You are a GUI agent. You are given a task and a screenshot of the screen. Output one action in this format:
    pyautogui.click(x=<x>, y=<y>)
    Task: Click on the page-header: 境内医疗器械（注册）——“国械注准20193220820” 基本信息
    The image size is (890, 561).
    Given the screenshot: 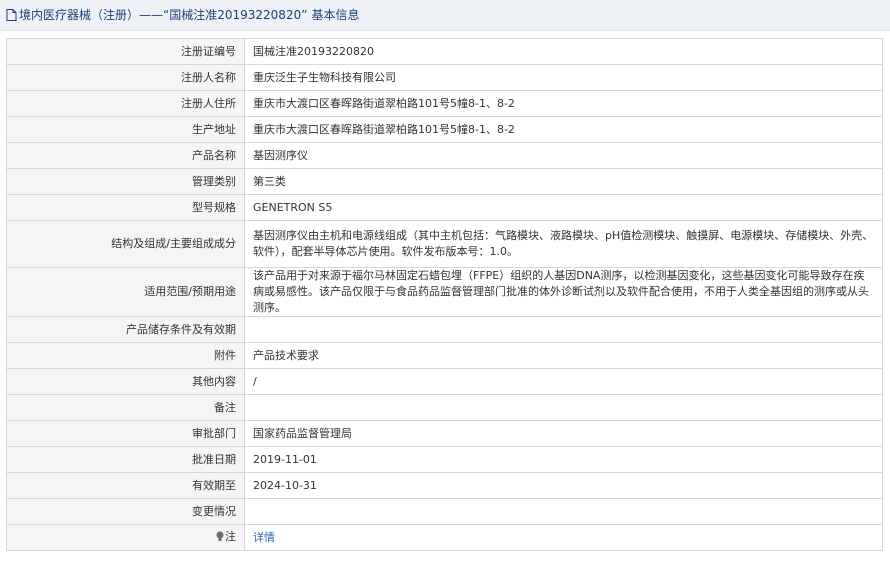 What is the action you would take?
    pyautogui.click(x=445, y=15)
    